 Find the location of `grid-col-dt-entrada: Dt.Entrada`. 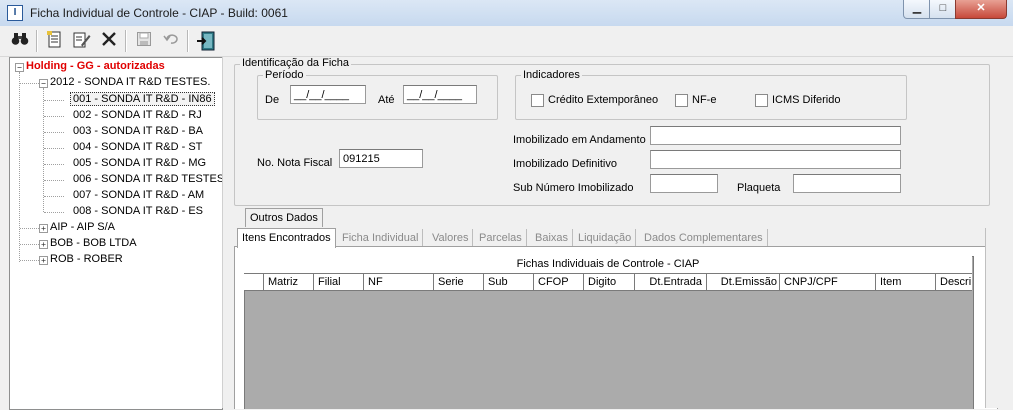

grid-col-dt-entrada: Dt.Entrada is located at coordinates (671, 282).